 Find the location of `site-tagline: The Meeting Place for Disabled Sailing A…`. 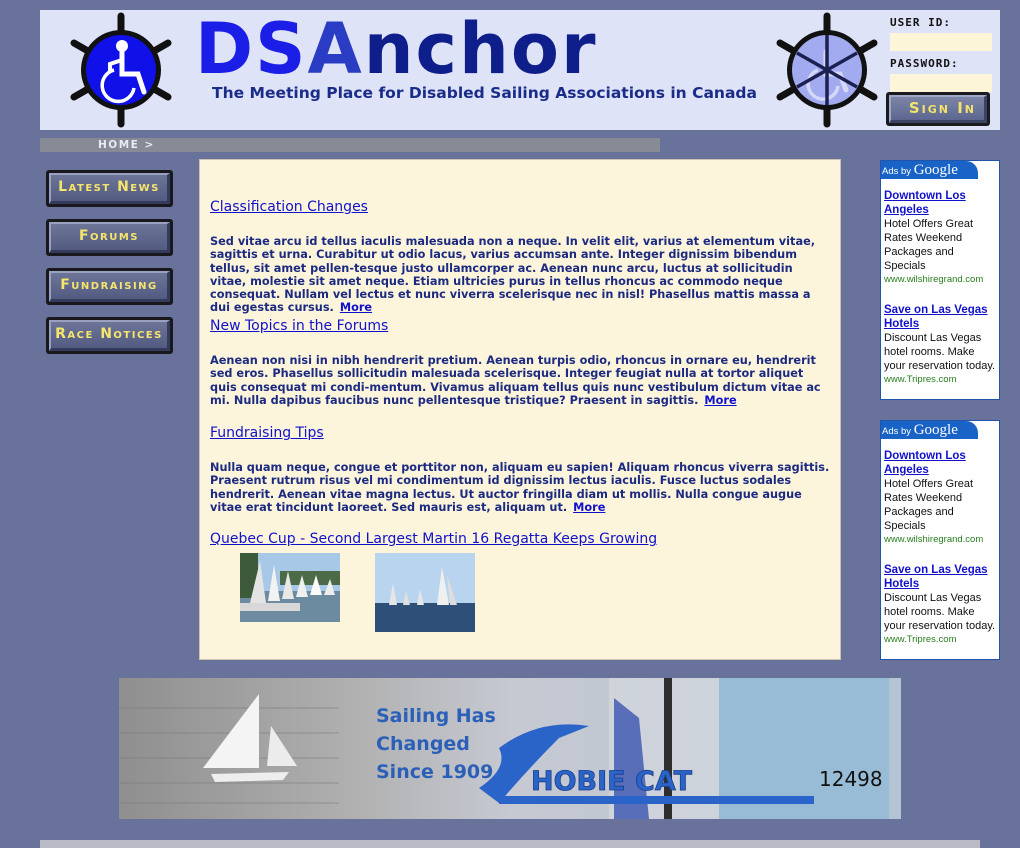

site-tagline: The Meeting Place for Disabled Sailing A… is located at coordinates (484, 93).